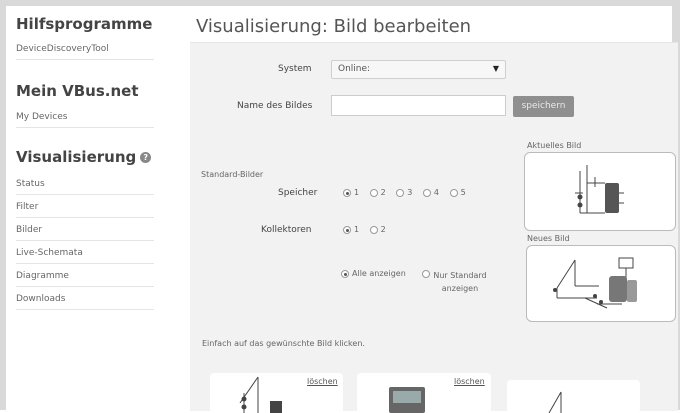 This screenshot has width=688, height=413. I want to click on sidebar-heading-visualisierung: Visualisierung?, so click(84, 157).